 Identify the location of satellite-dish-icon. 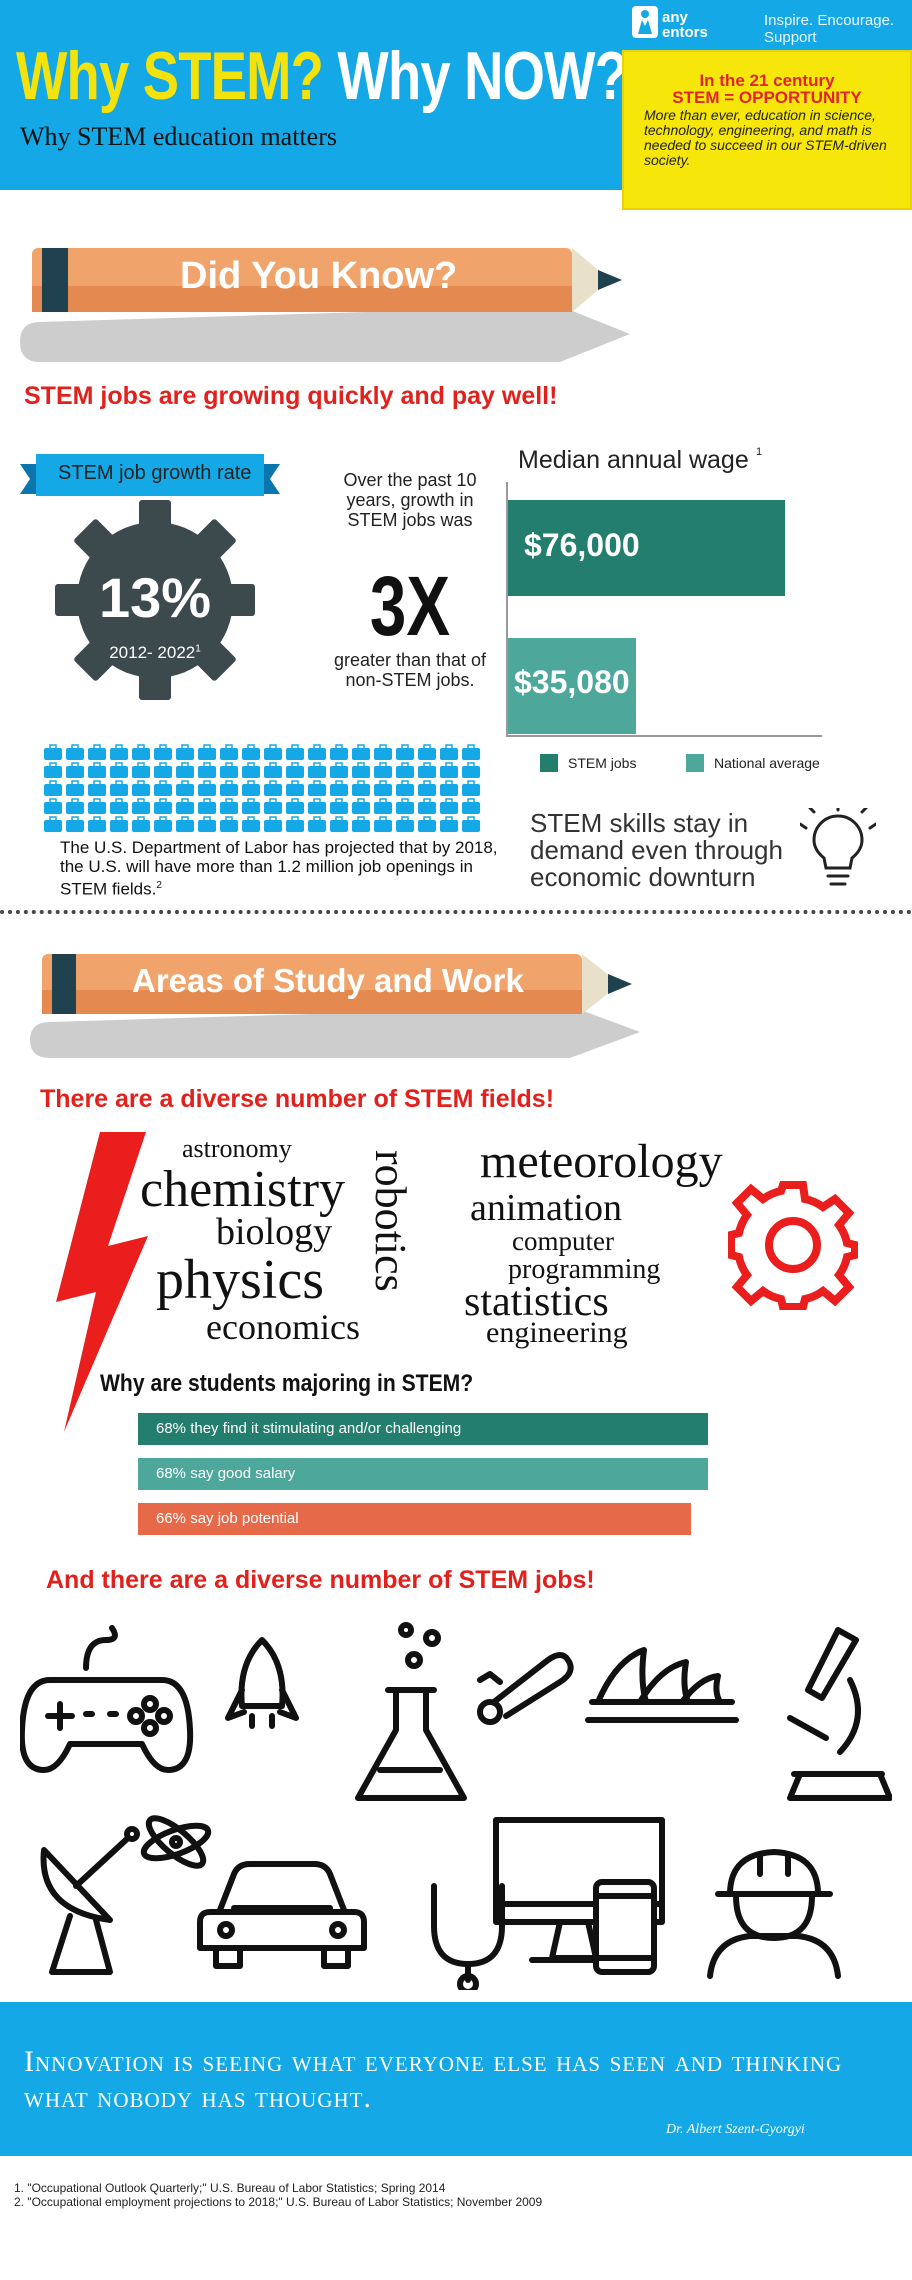
(90, 1900).